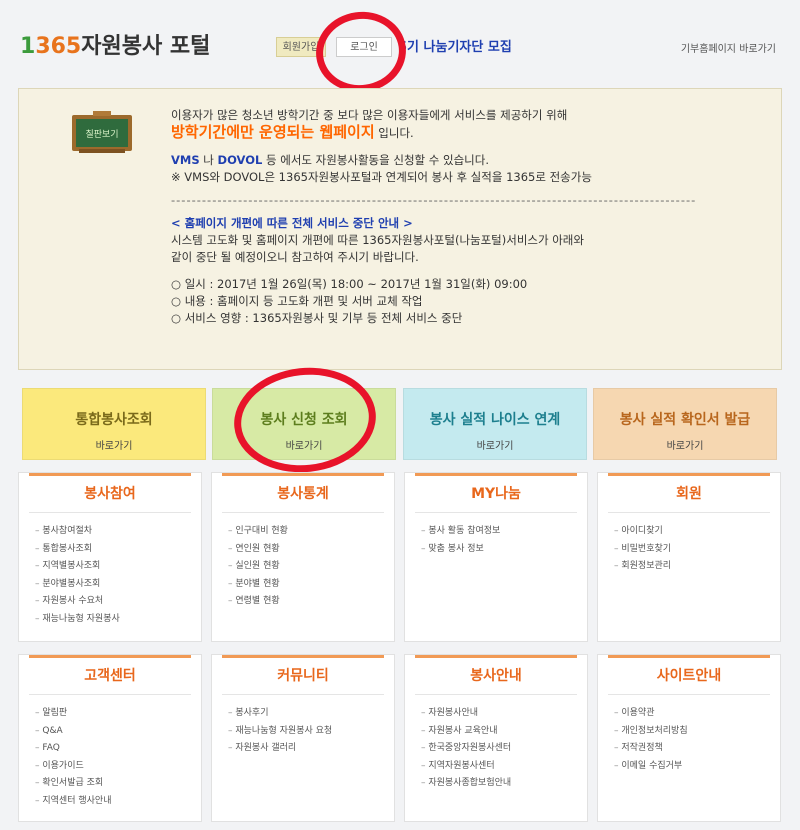 Image resolution: width=800 pixels, height=830 pixels. Describe the element at coordinates (375, 160) in the screenshot. I see `notice-line-3-suffix: 등 에서도 자원봉사활동을 신청할 수 있습니다.` at that location.